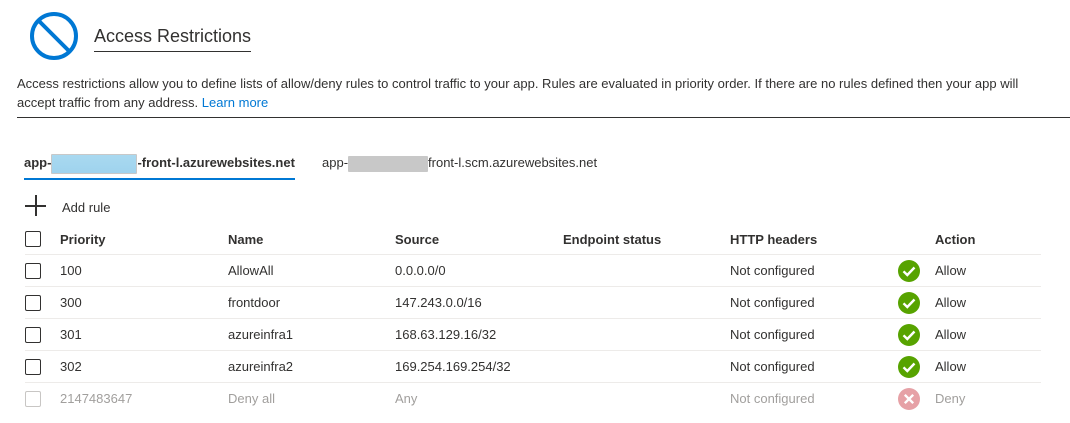  Describe the element at coordinates (543, 117) in the screenshot. I see `divider` at that location.